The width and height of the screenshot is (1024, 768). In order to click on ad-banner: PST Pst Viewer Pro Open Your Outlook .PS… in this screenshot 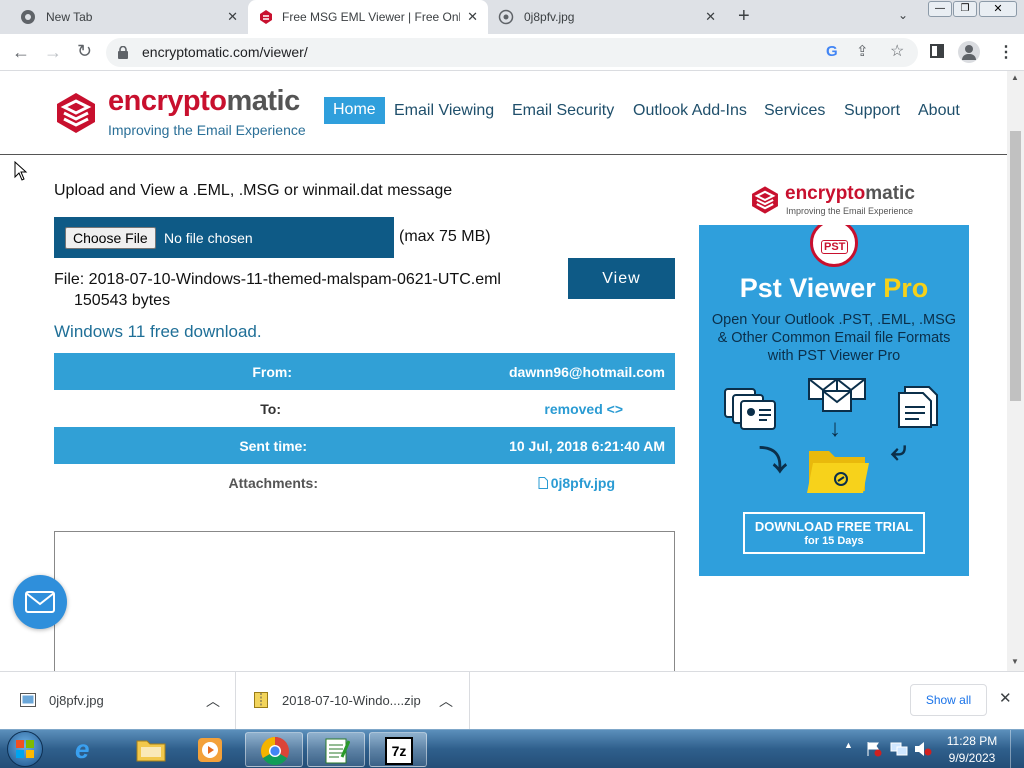, I will do `click(834, 400)`.